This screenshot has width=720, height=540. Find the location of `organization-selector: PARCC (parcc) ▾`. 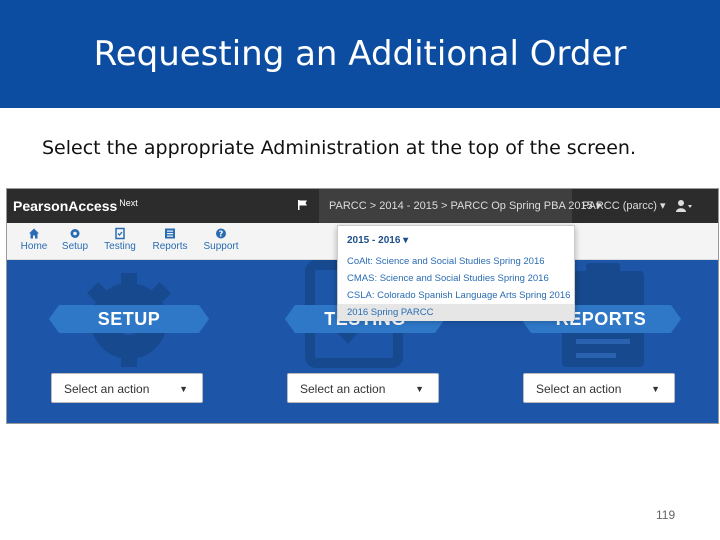

organization-selector: PARCC (parcc) ▾ is located at coordinates (624, 206).